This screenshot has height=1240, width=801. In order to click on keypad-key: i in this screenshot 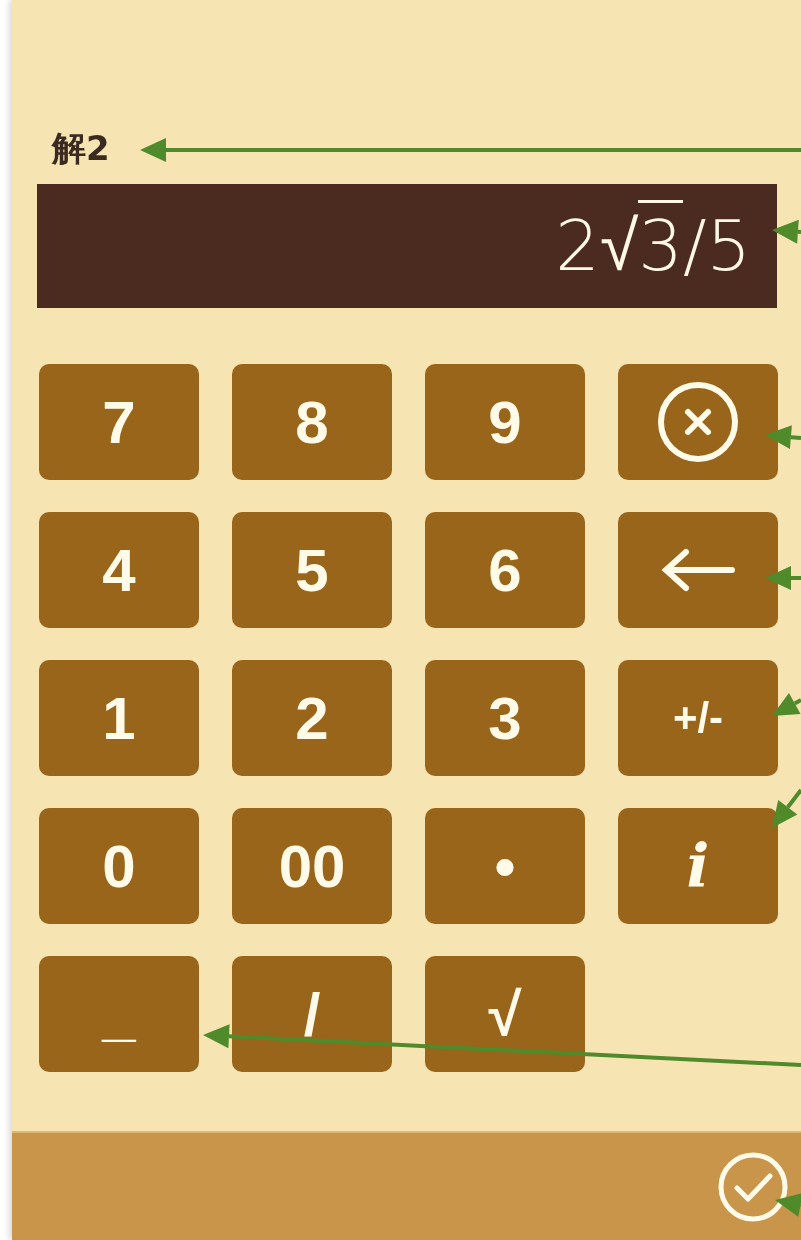, I will do `click(698, 866)`.